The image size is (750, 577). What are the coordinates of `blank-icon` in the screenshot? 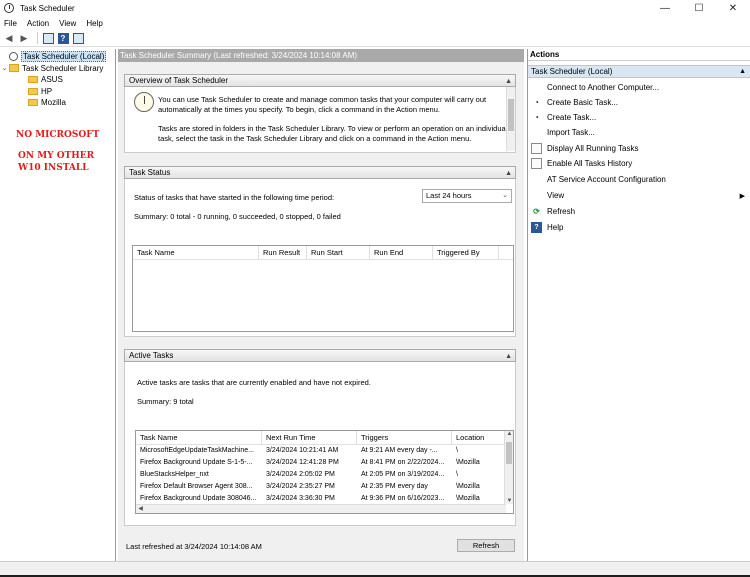 It's located at (536, 132).